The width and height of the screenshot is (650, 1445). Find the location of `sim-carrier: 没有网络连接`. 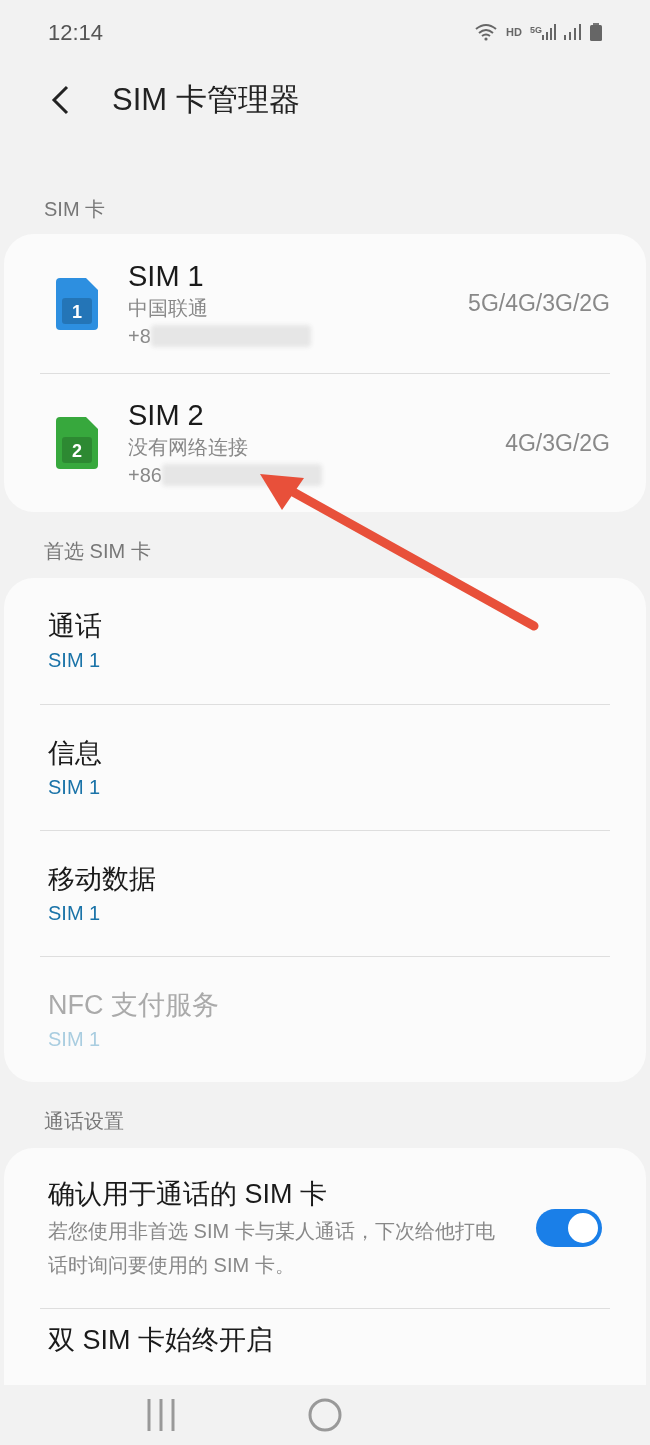

sim-carrier: 没有网络连接 is located at coordinates (188, 447).